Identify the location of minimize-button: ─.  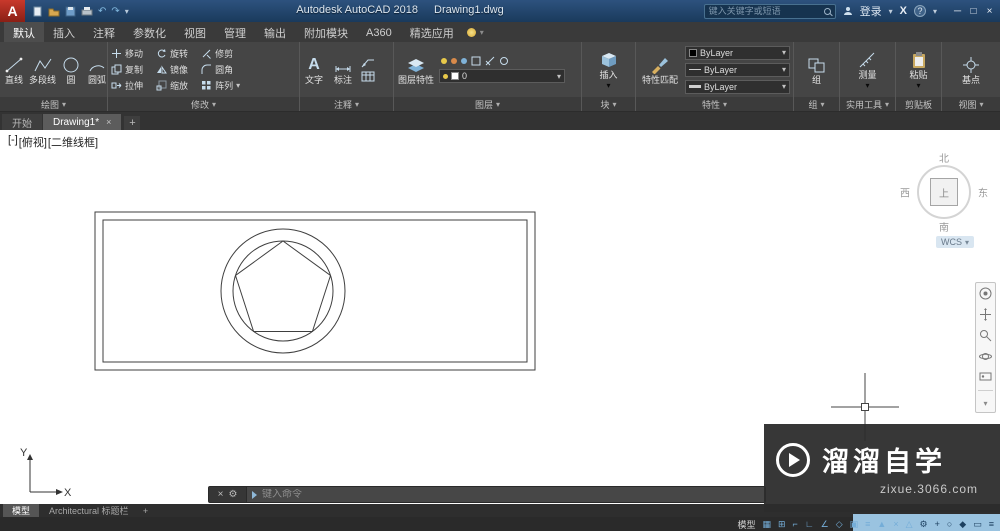
(957, 11).